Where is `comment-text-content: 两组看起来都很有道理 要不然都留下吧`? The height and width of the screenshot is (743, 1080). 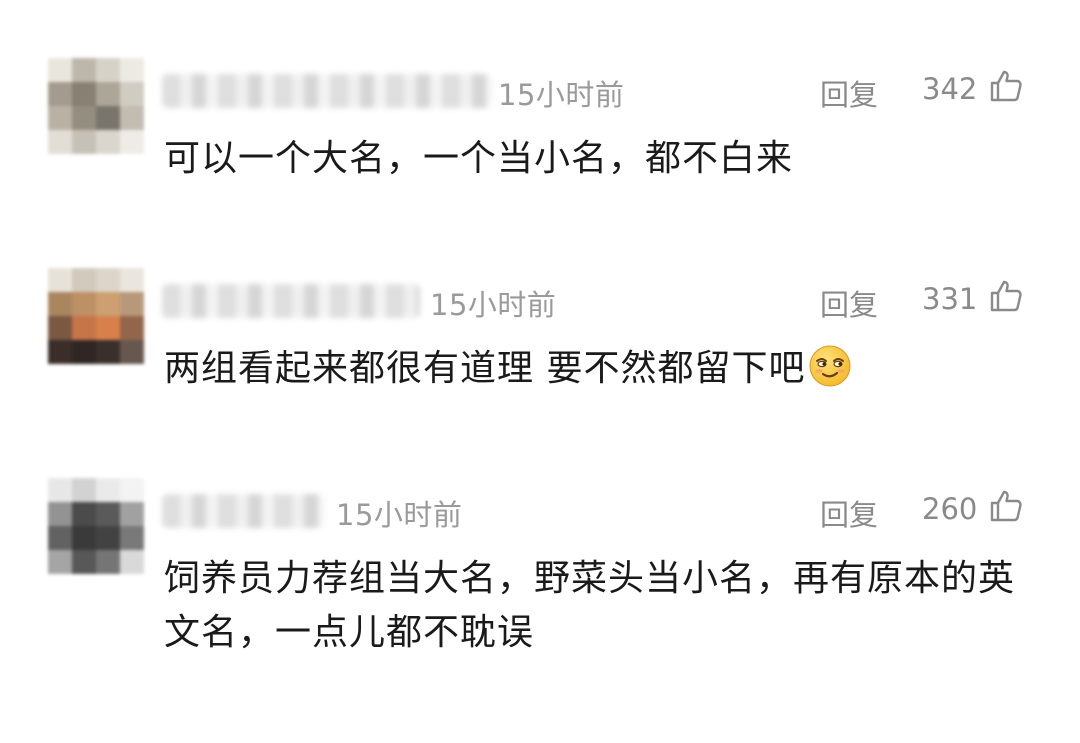 comment-text-content: 两组看起来都很有道理 要不然都留下吧 is located at coordinates (485, 368).